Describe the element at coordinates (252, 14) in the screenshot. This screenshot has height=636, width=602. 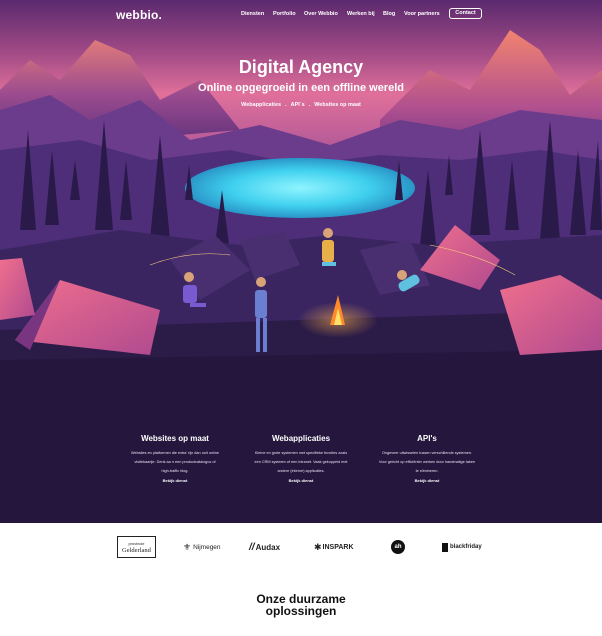
I see `nav-item-diensten: Diensten` at that location.